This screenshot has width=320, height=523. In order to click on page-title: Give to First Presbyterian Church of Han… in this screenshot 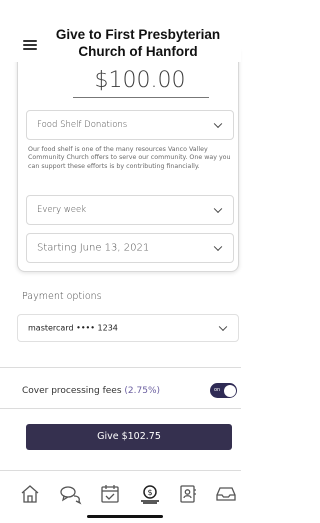, I will do `click(138, 43)`.